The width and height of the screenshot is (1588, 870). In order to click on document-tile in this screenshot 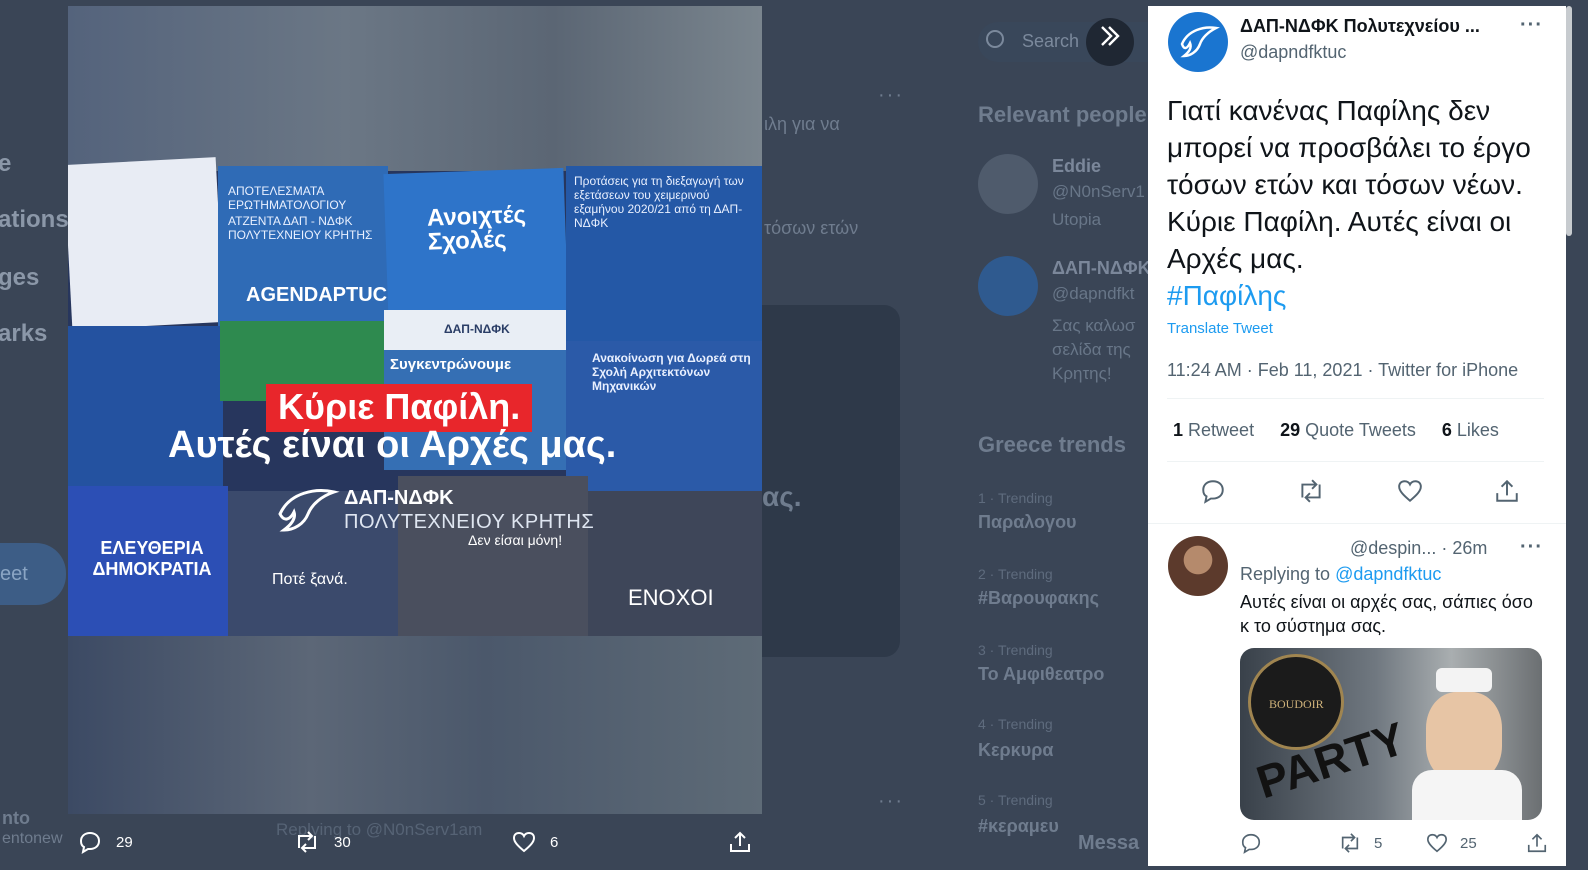, I will do `click(146, 243)`.